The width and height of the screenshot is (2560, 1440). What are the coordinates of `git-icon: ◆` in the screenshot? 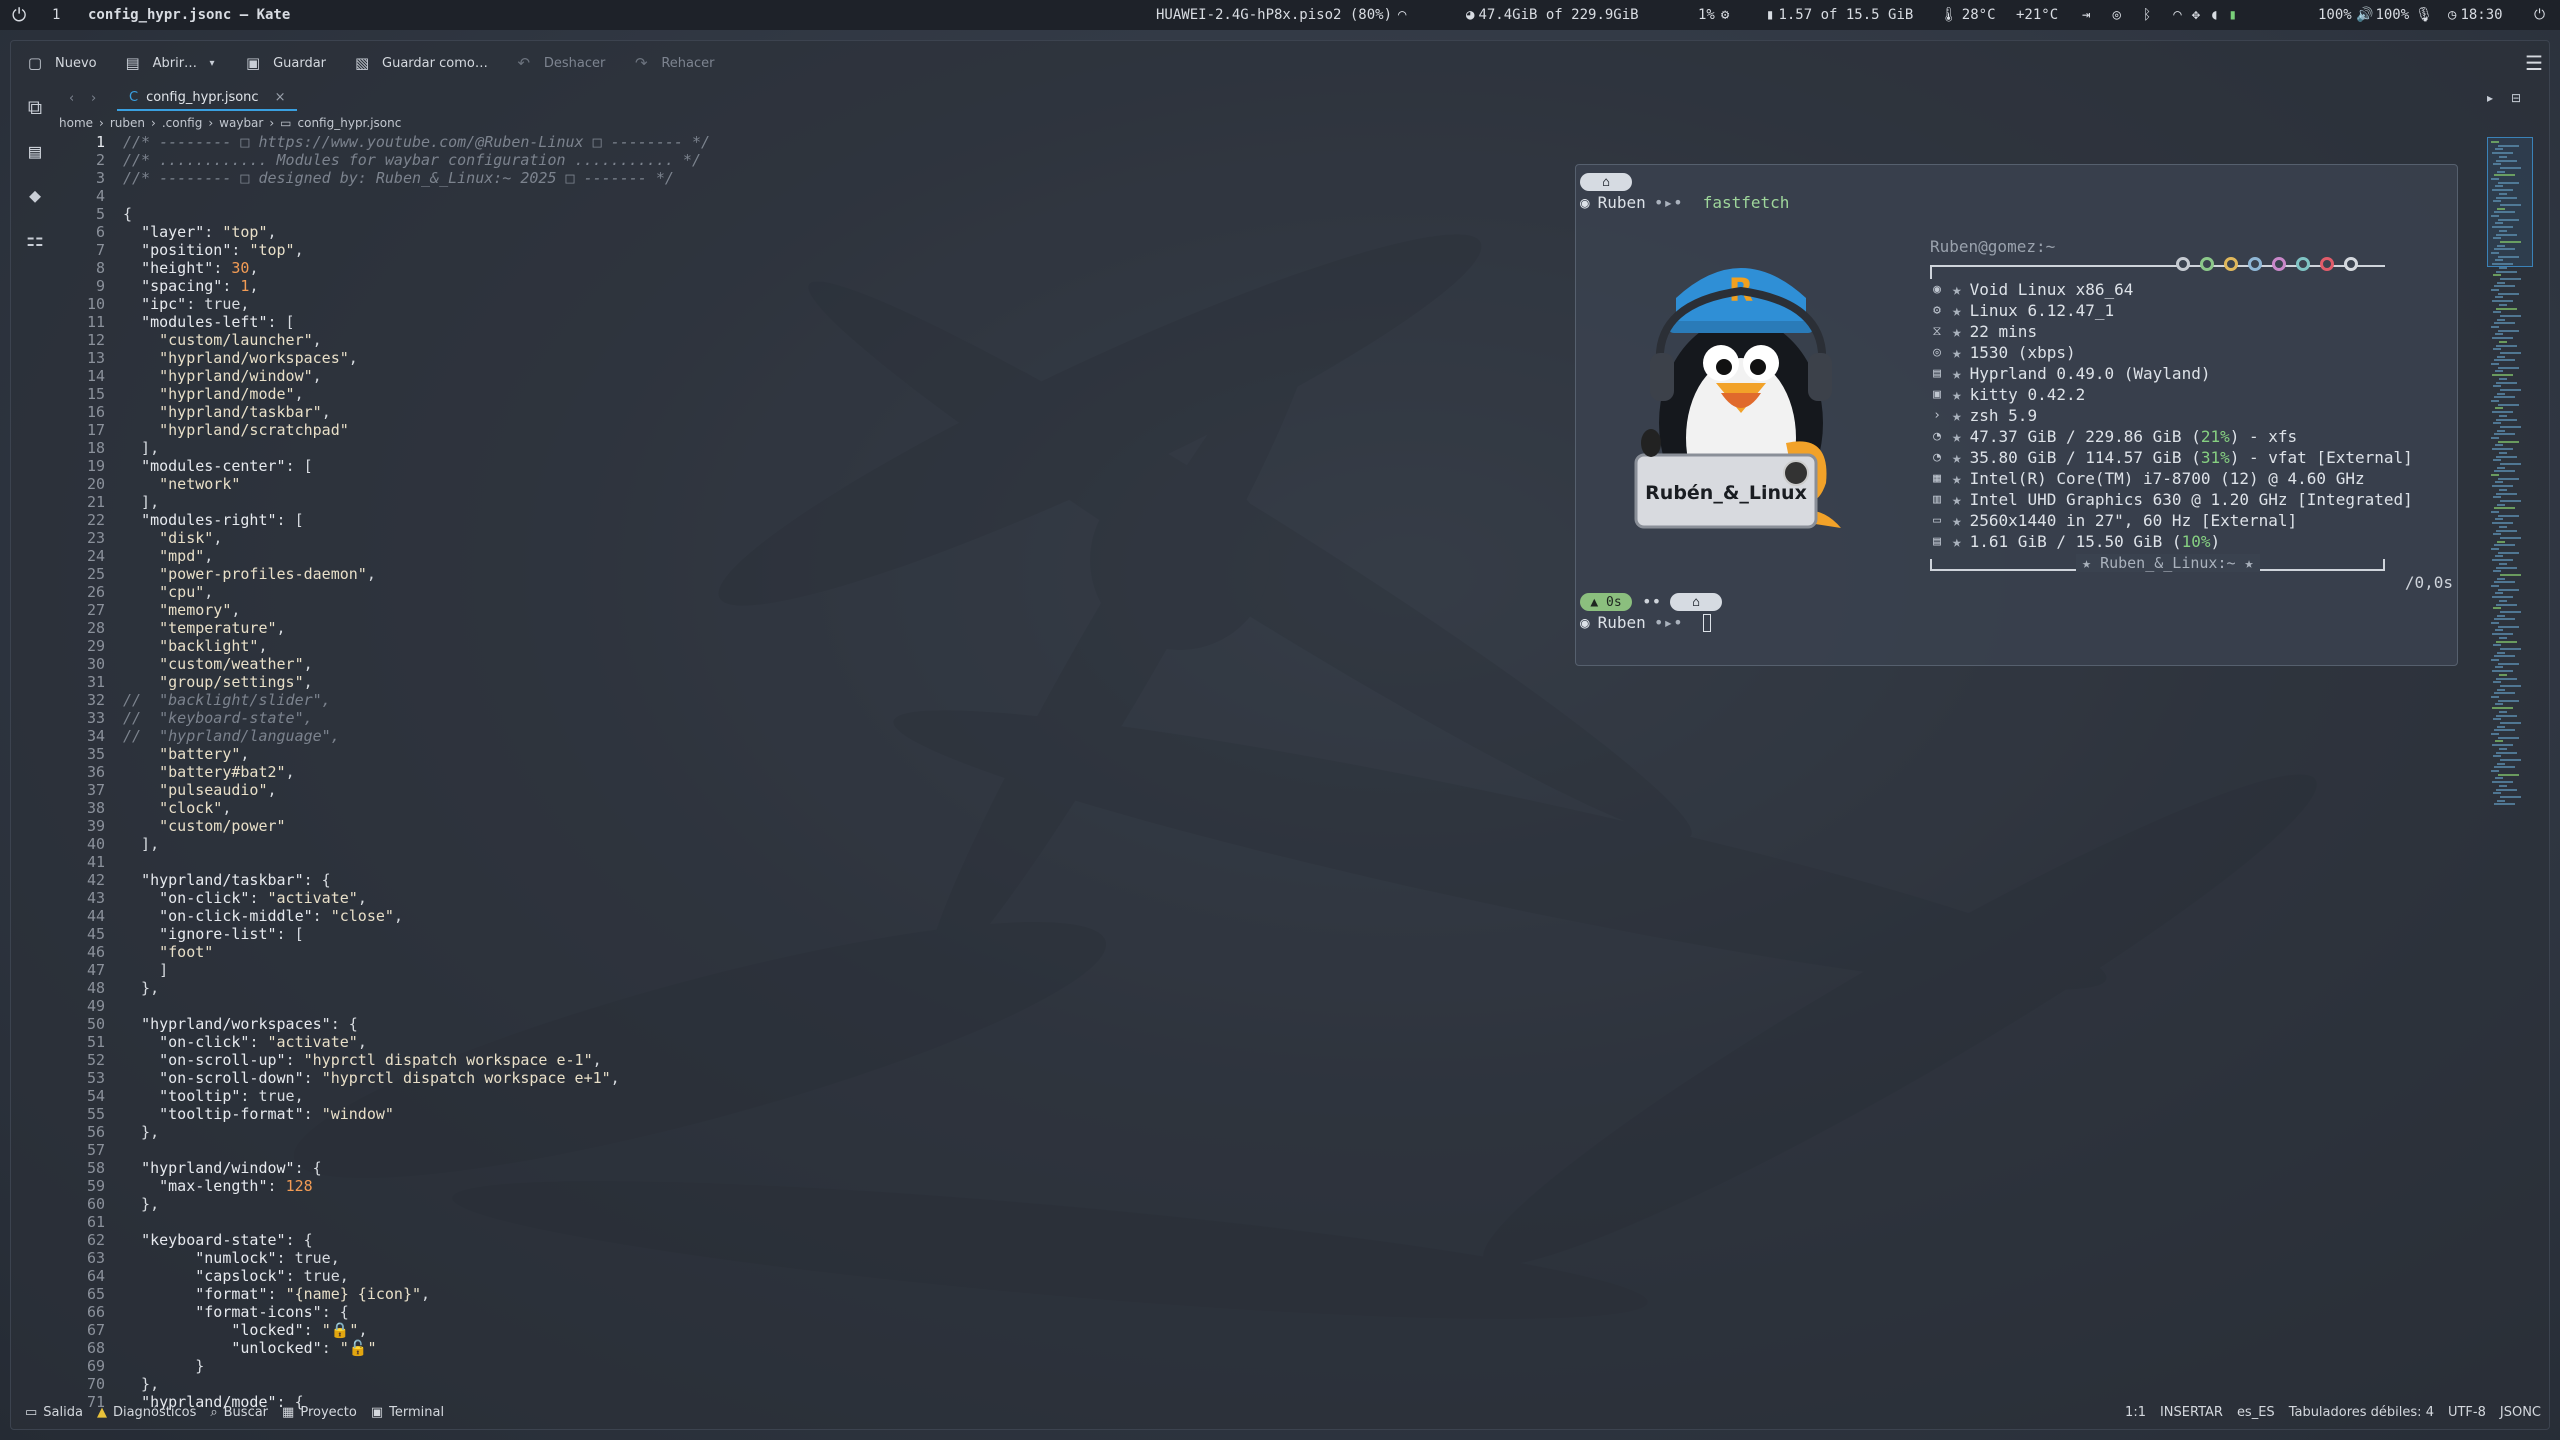 It's located at (35, 195).